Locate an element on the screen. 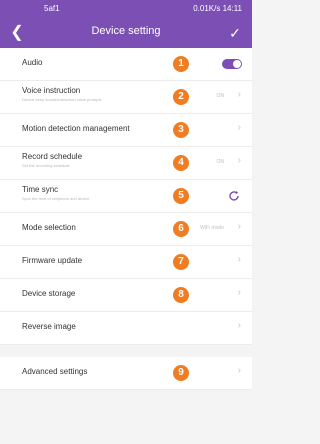 Image resolution: width=320 pixels, height=444 pixels. setting-motion-detection: Motion detection management 3 › is located at coordinates (126, 130).